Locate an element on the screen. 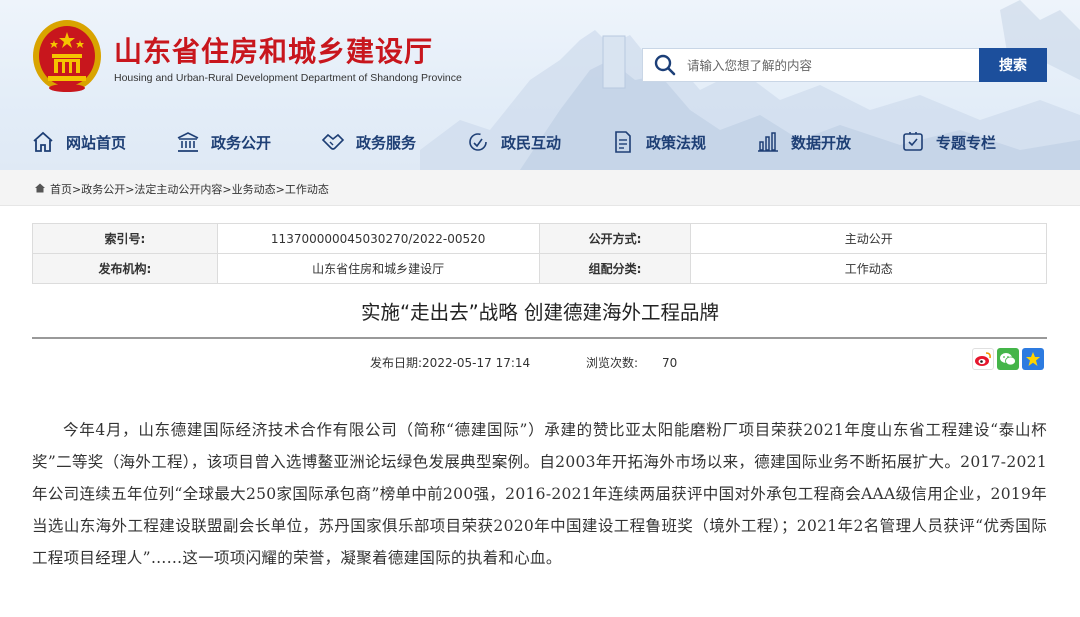 This screenshot has height=617, width=1080. search-box is located at coordinates (811, 65).